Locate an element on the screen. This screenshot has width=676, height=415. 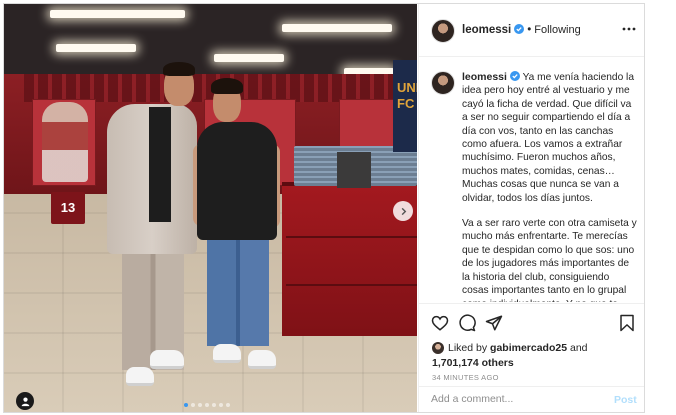
heart-icon is located at coordinates (440, 323).